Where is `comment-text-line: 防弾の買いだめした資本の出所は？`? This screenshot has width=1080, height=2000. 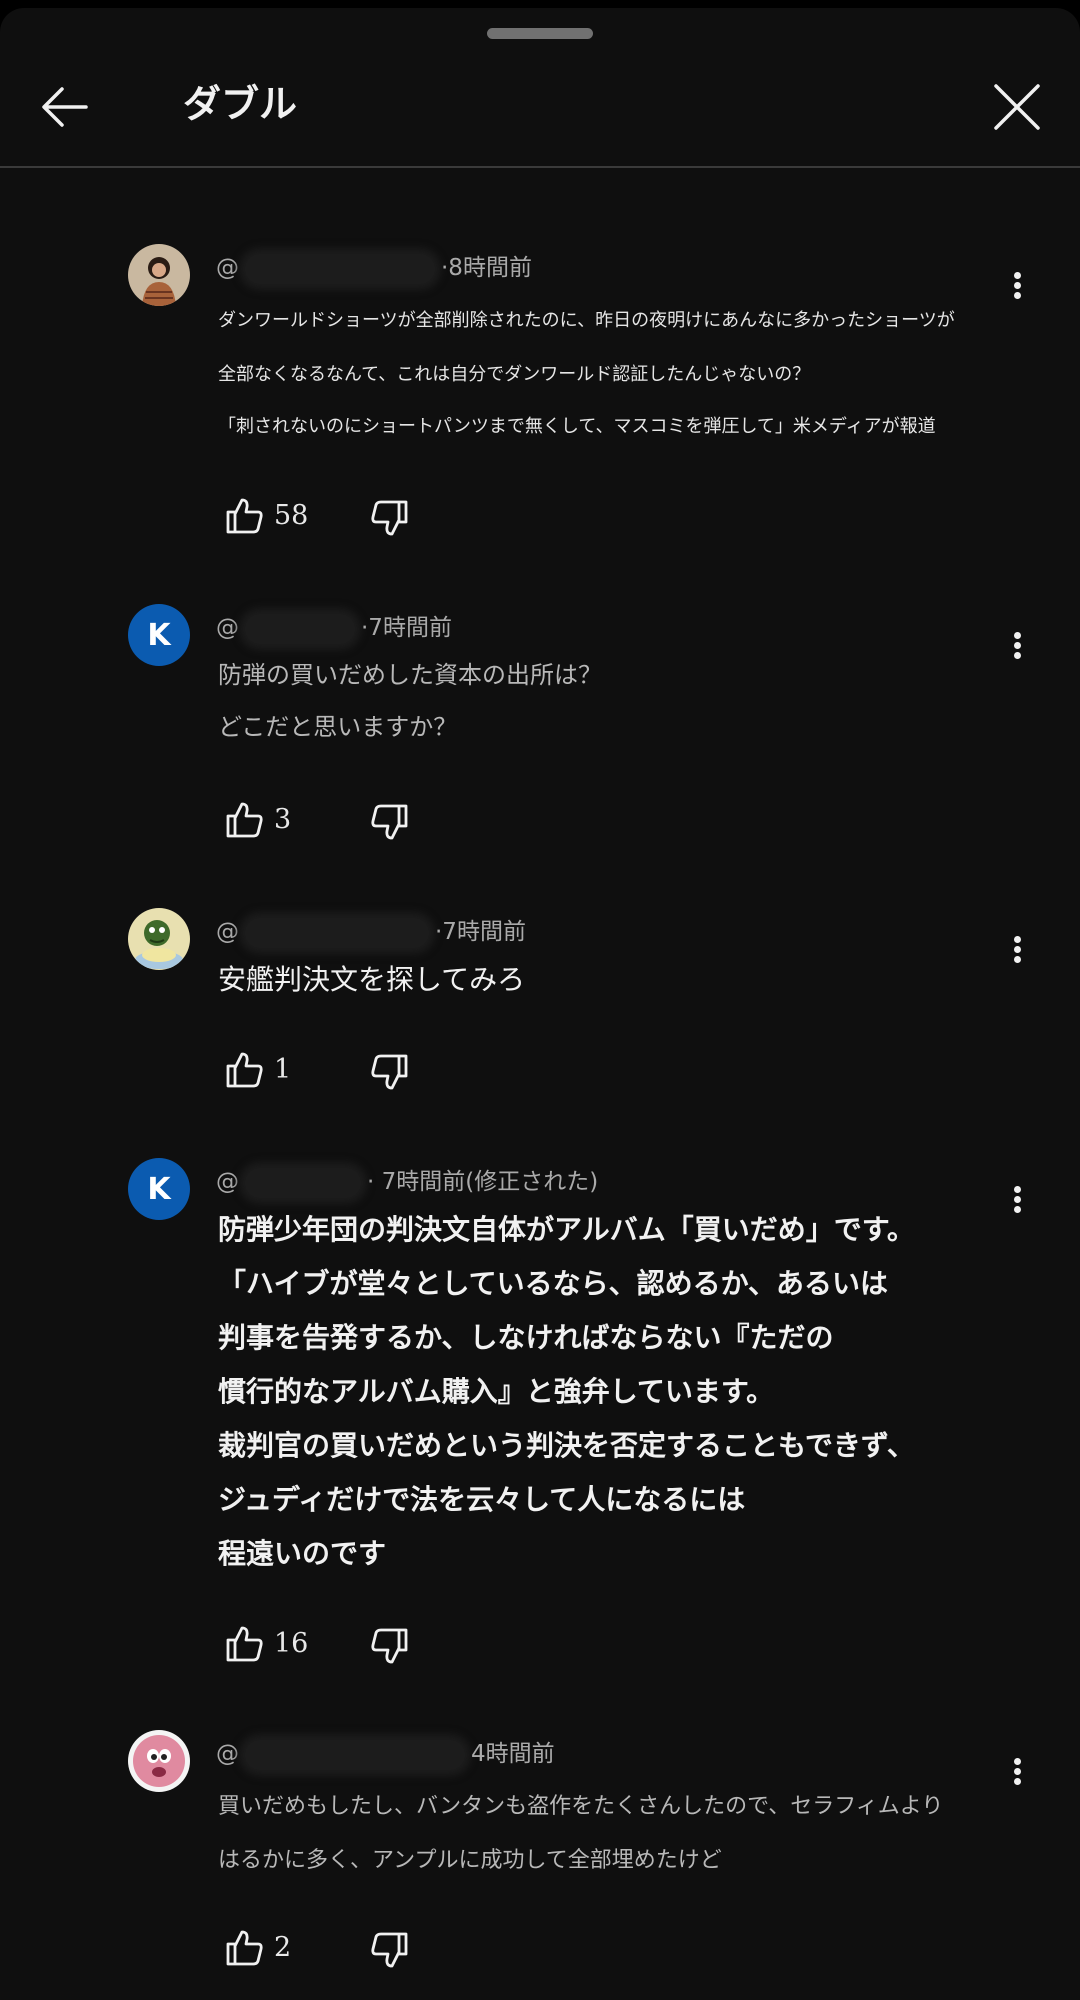 comment-text-line: 防弾の買いだめした資本の出所は？ is located at coordinates (410, 675).